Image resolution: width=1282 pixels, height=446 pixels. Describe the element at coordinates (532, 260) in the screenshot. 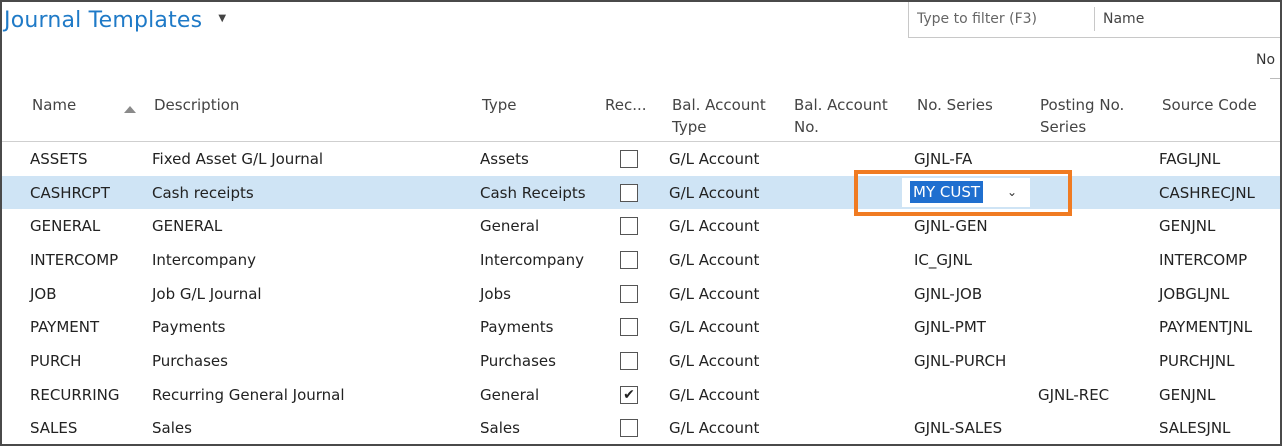

I see `cell-type: Intercompany` at that location.